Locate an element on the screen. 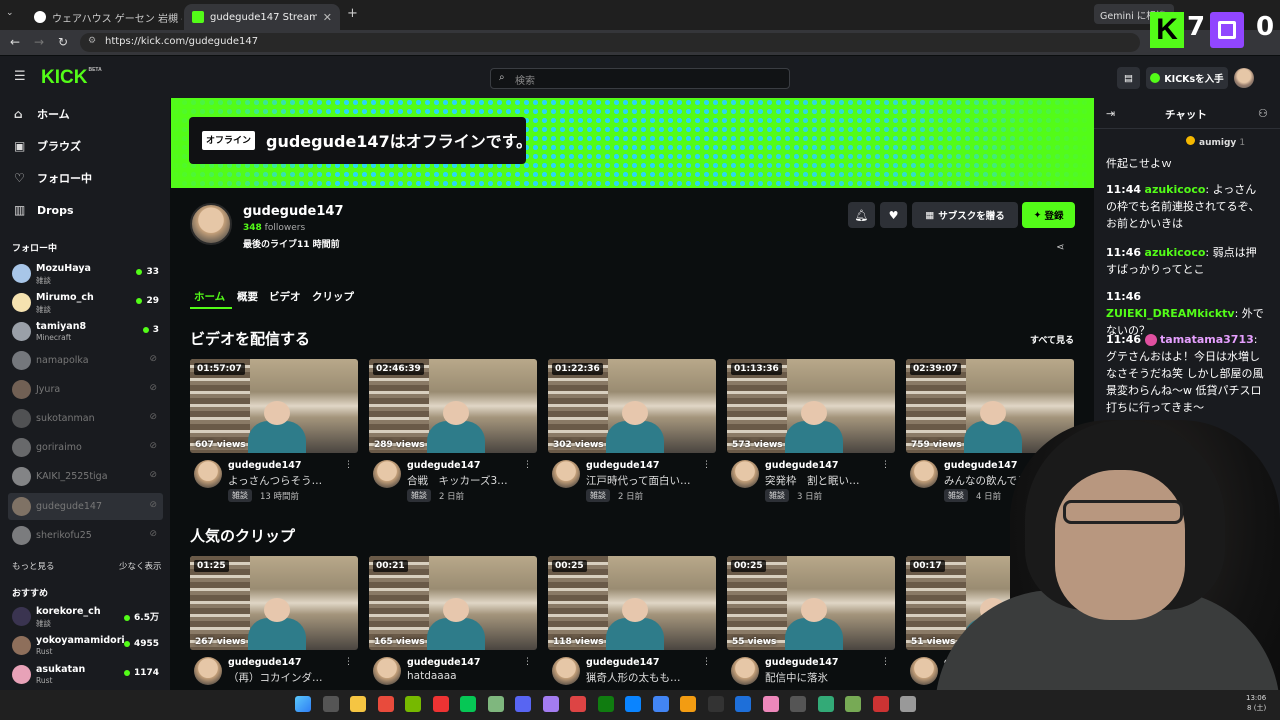  users-icon: ⚇ is located at coordinates (1263, 113).